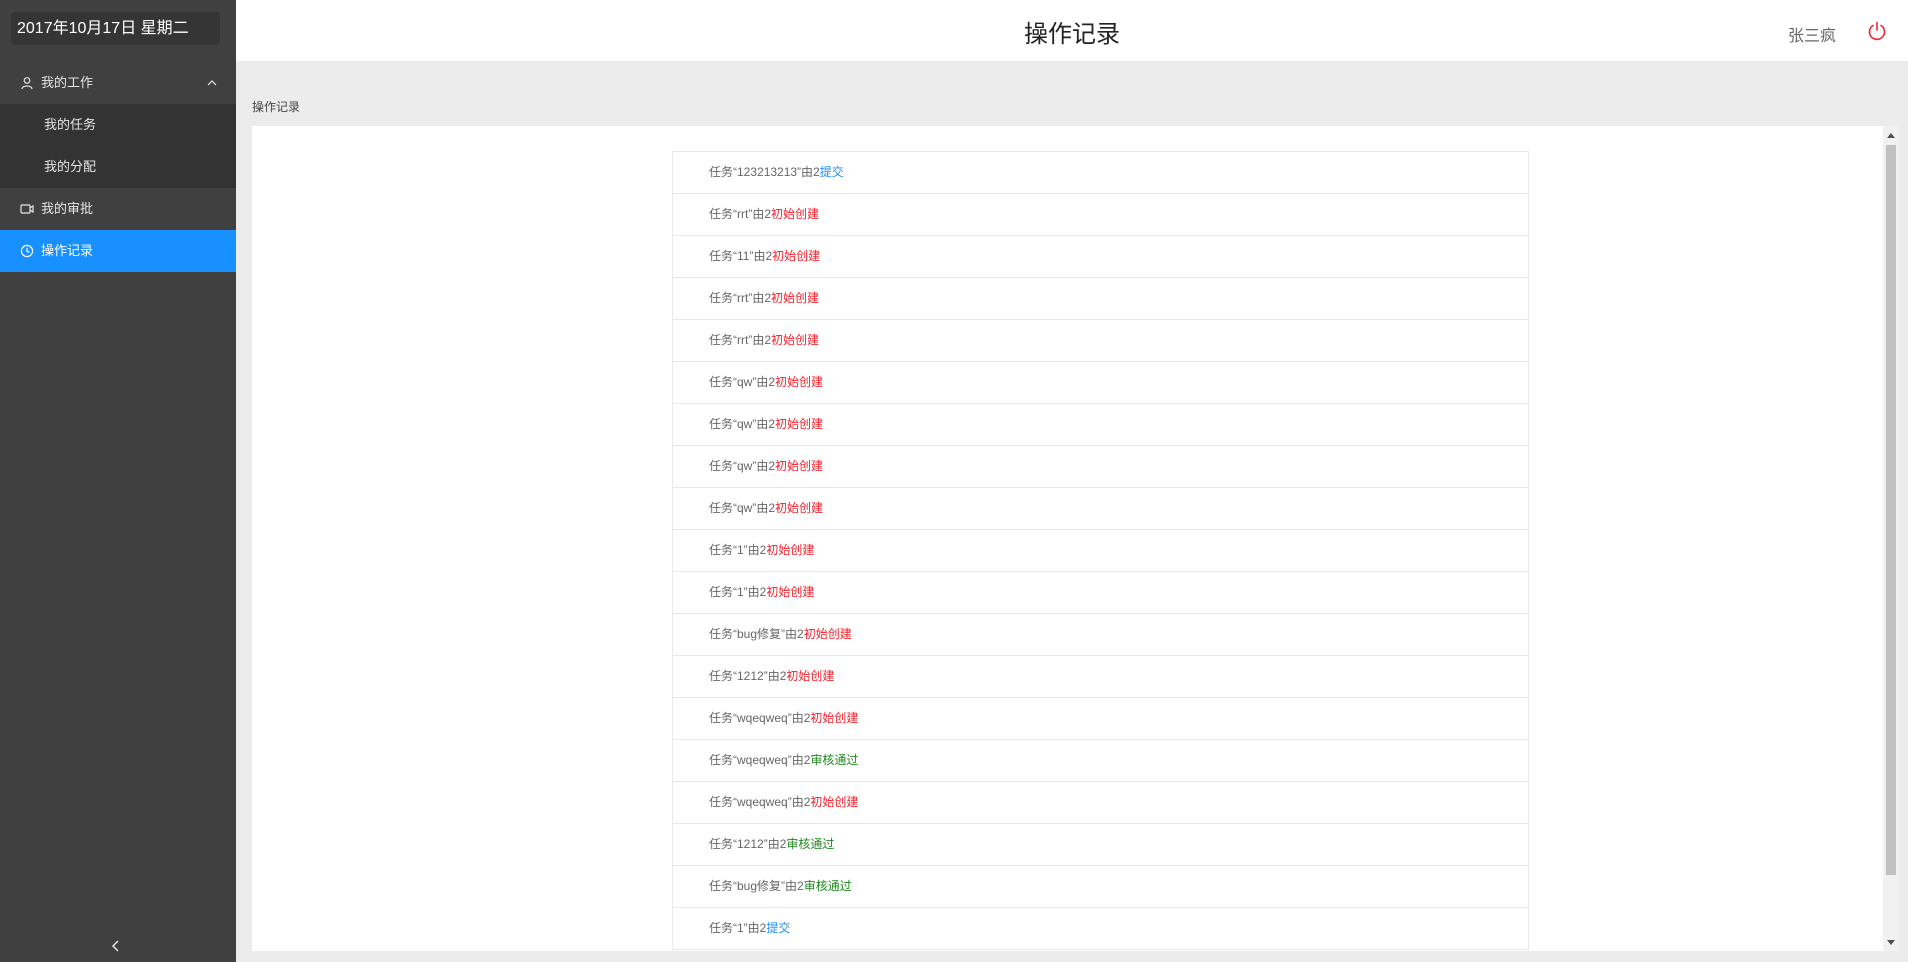 This screenshot has width=1908, height=962. Describe the element at coordinates (67, 250) in the screenshot. I see `sidebar-item-label: 操作记录` at that location.